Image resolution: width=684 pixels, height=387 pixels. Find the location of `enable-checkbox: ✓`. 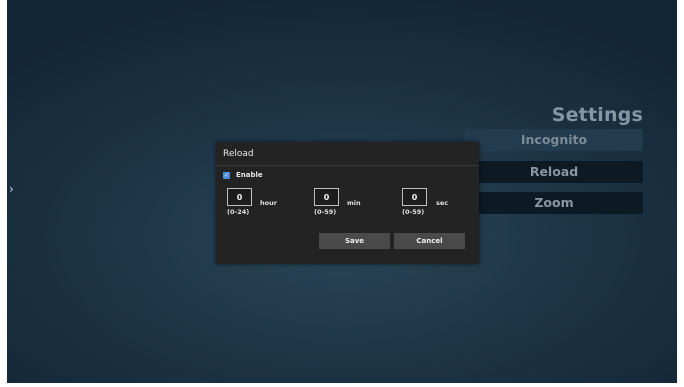

enable-checkbox: ✓ is located at coordinates (226, 175).